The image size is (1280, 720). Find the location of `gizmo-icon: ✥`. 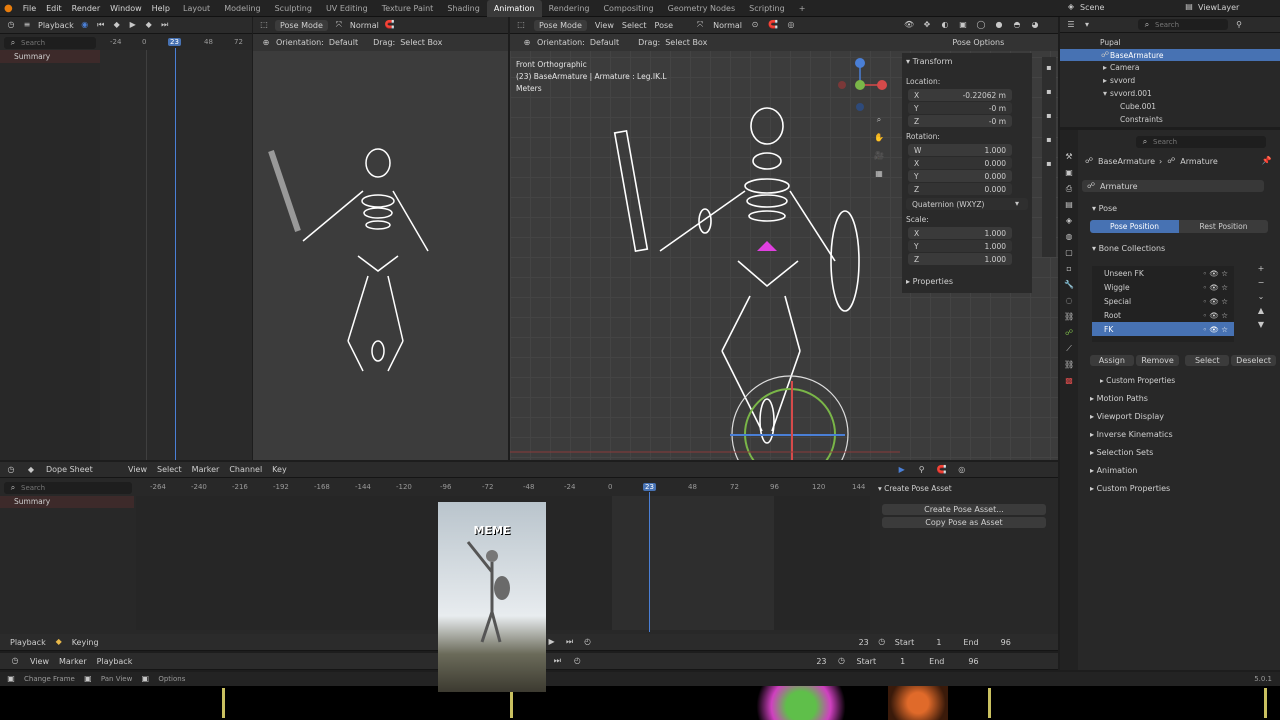

gizmo-icon: ✥ is located at coordinates (927, 25).